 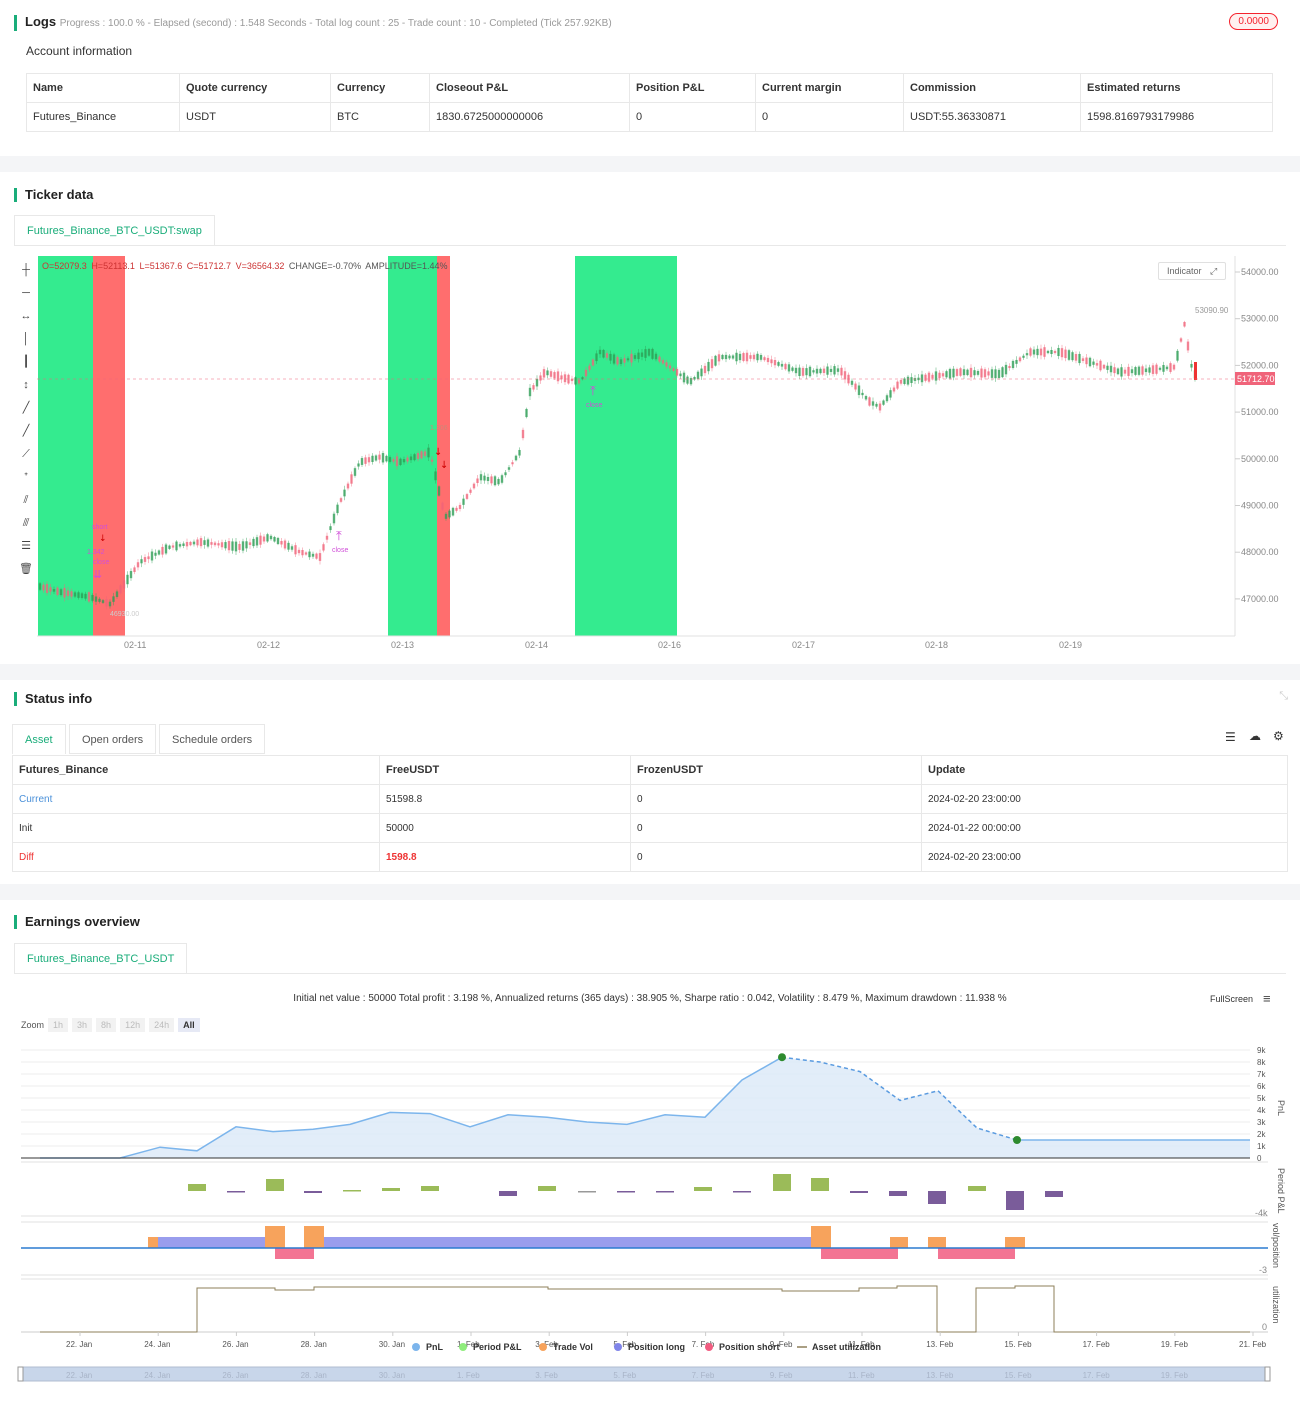 I want to click on trade-vol-bar, so click(x=899, y=1242).